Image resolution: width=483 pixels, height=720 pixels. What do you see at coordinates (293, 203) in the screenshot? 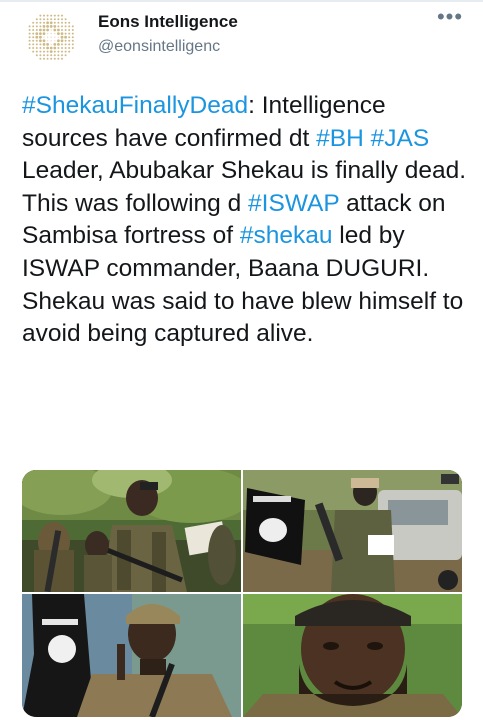
I see `hashtag-link: #ISWAP` at bounding box center [293, 203].